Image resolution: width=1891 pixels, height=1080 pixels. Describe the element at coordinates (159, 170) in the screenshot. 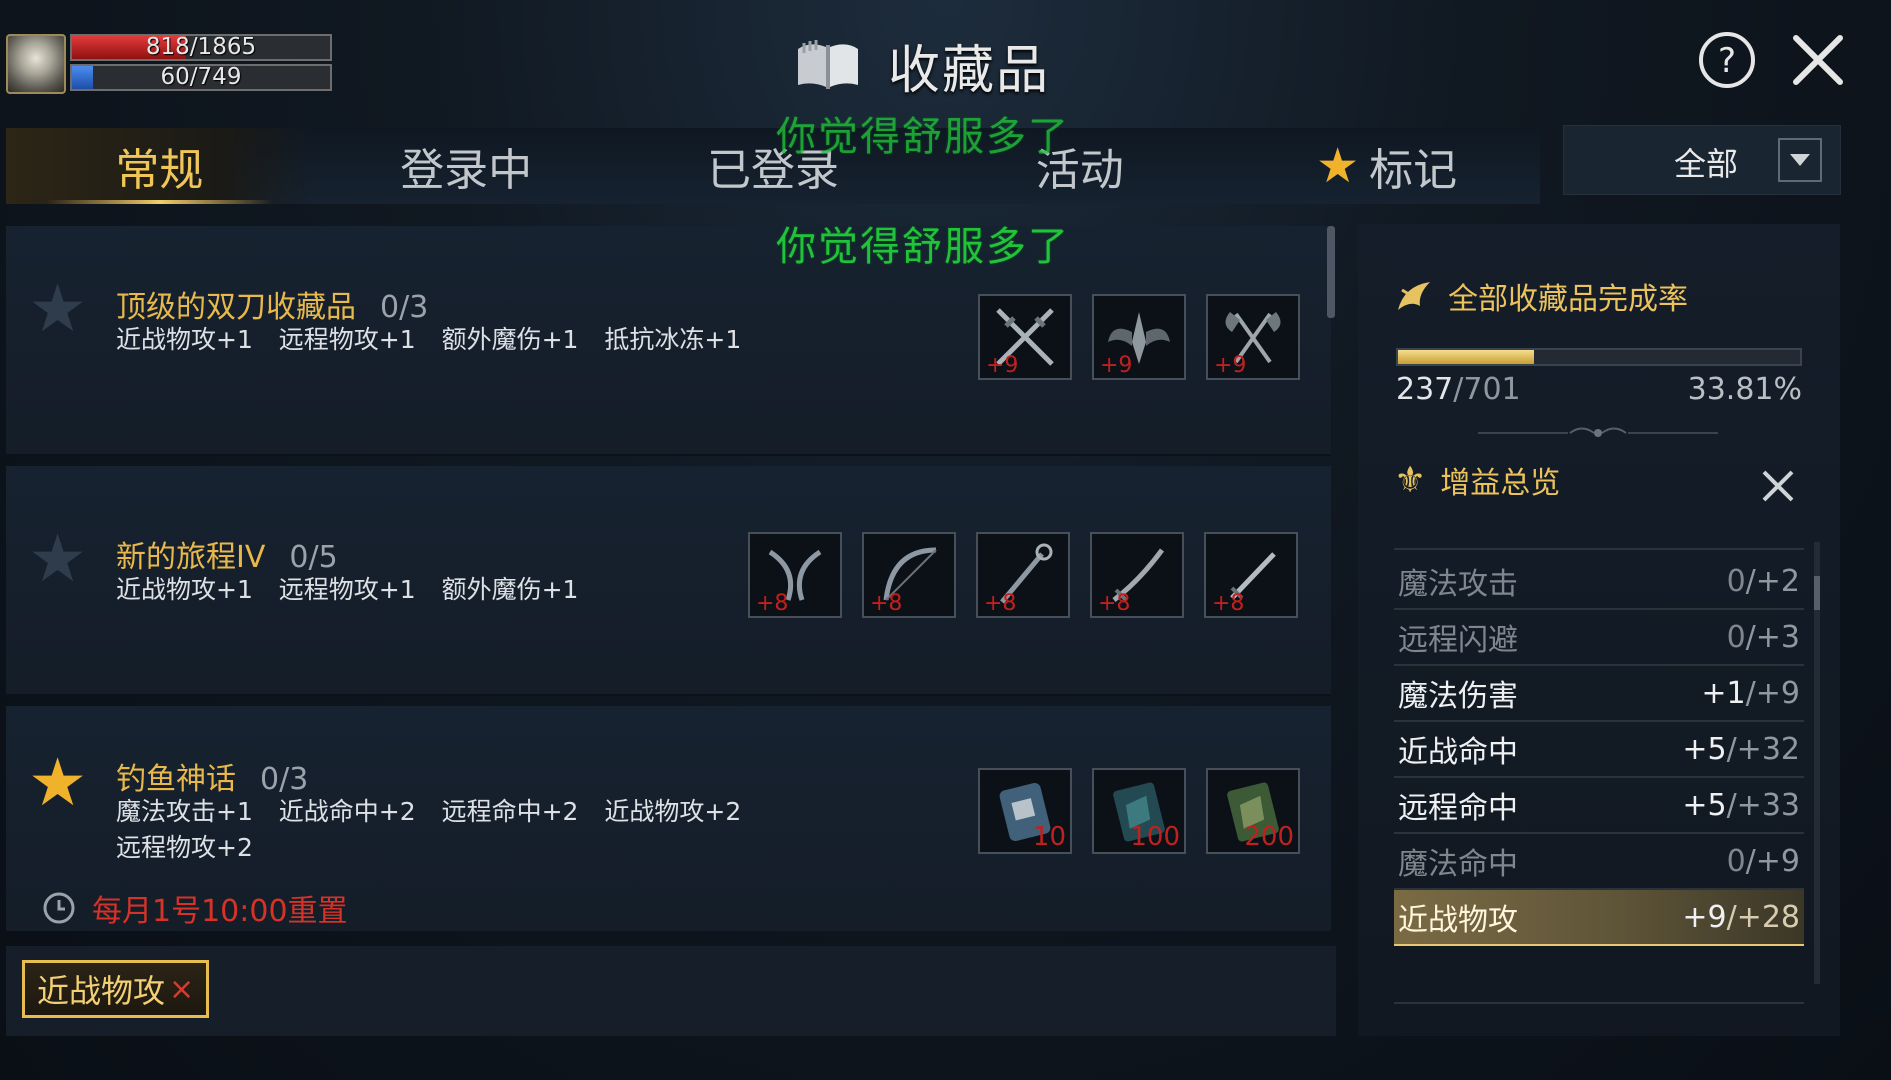

I see `tab-label: 常规` at that location.